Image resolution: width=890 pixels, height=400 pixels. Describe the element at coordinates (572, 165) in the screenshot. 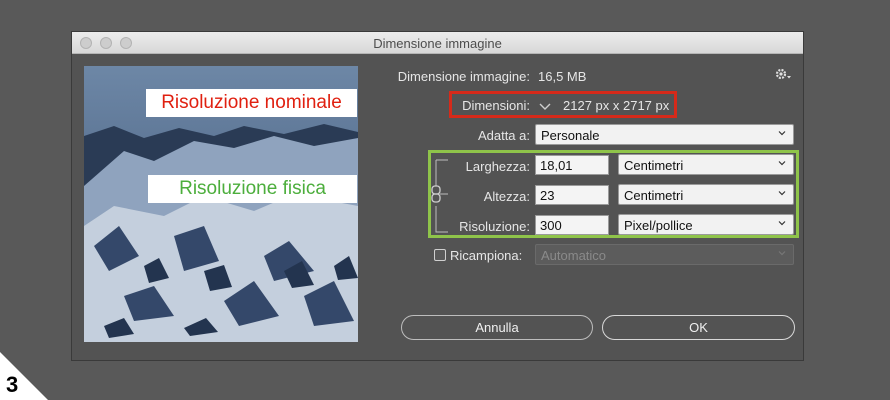

I see `width-input: 18,01` at that location.